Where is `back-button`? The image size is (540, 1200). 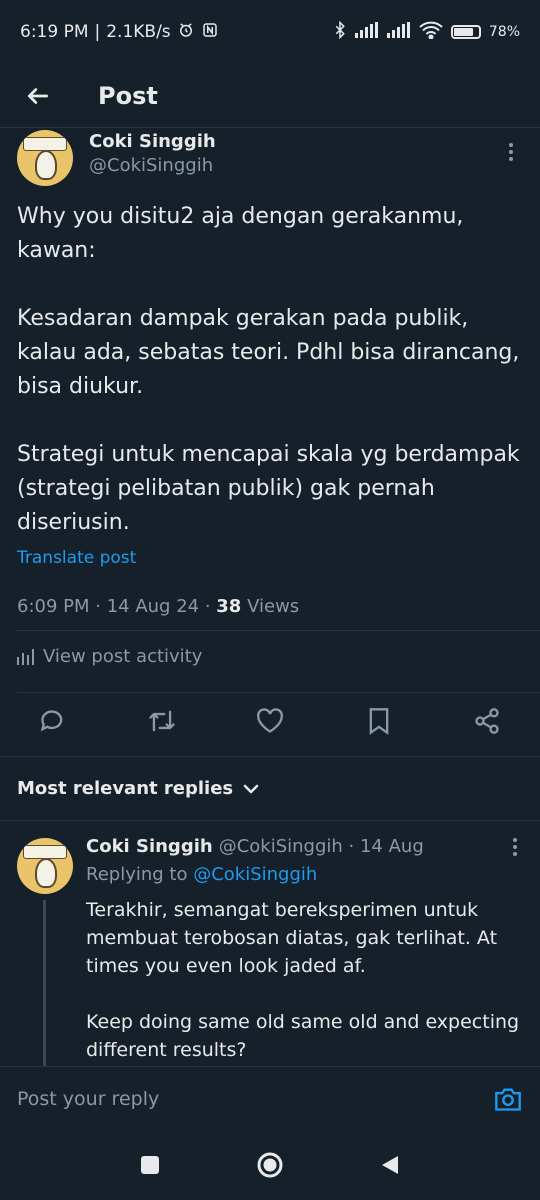
back-button is located at coordinates (38, 96).